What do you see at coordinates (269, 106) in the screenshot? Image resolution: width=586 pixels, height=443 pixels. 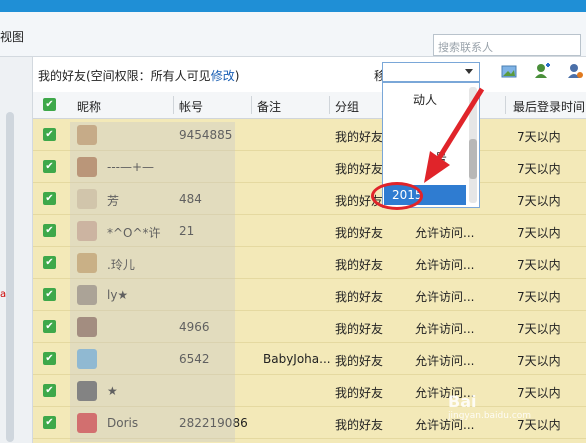 I see `column-header-remark: 备注` at bounding box center [269, 106].